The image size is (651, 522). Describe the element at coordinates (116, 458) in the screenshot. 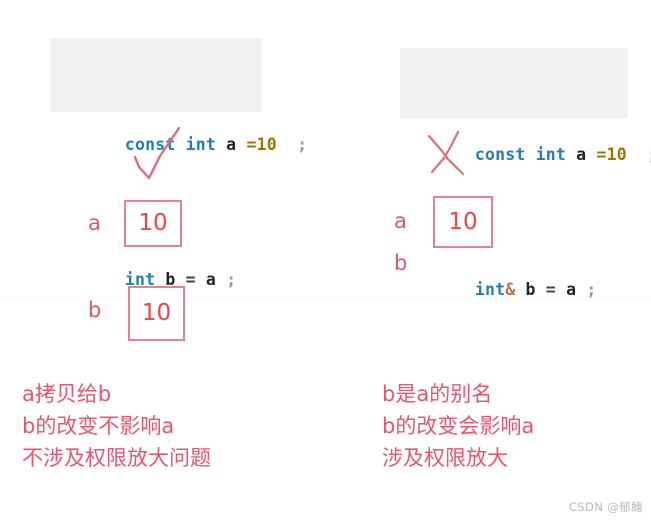

I see `annotation-line: 不涉及权限放大问题` at that location.